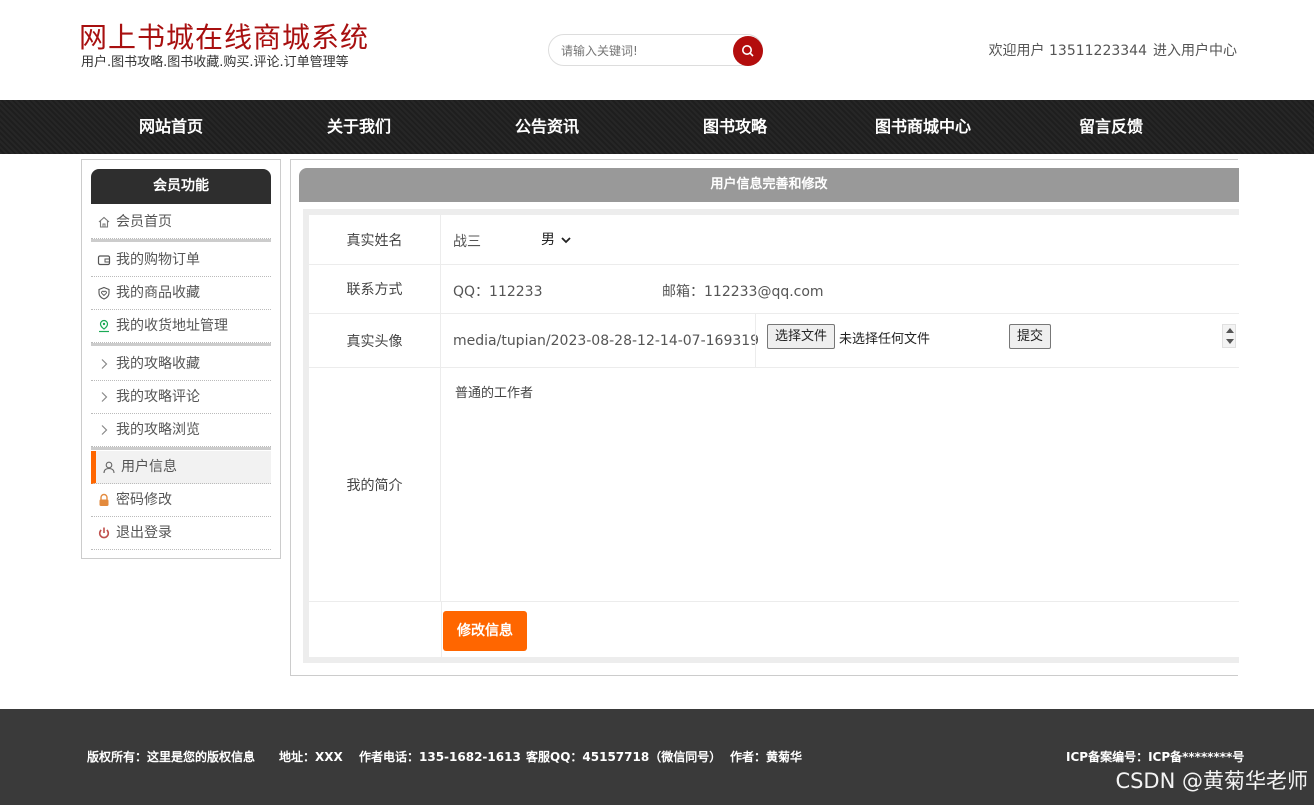  I want to click on search-input, so click(641, 51).